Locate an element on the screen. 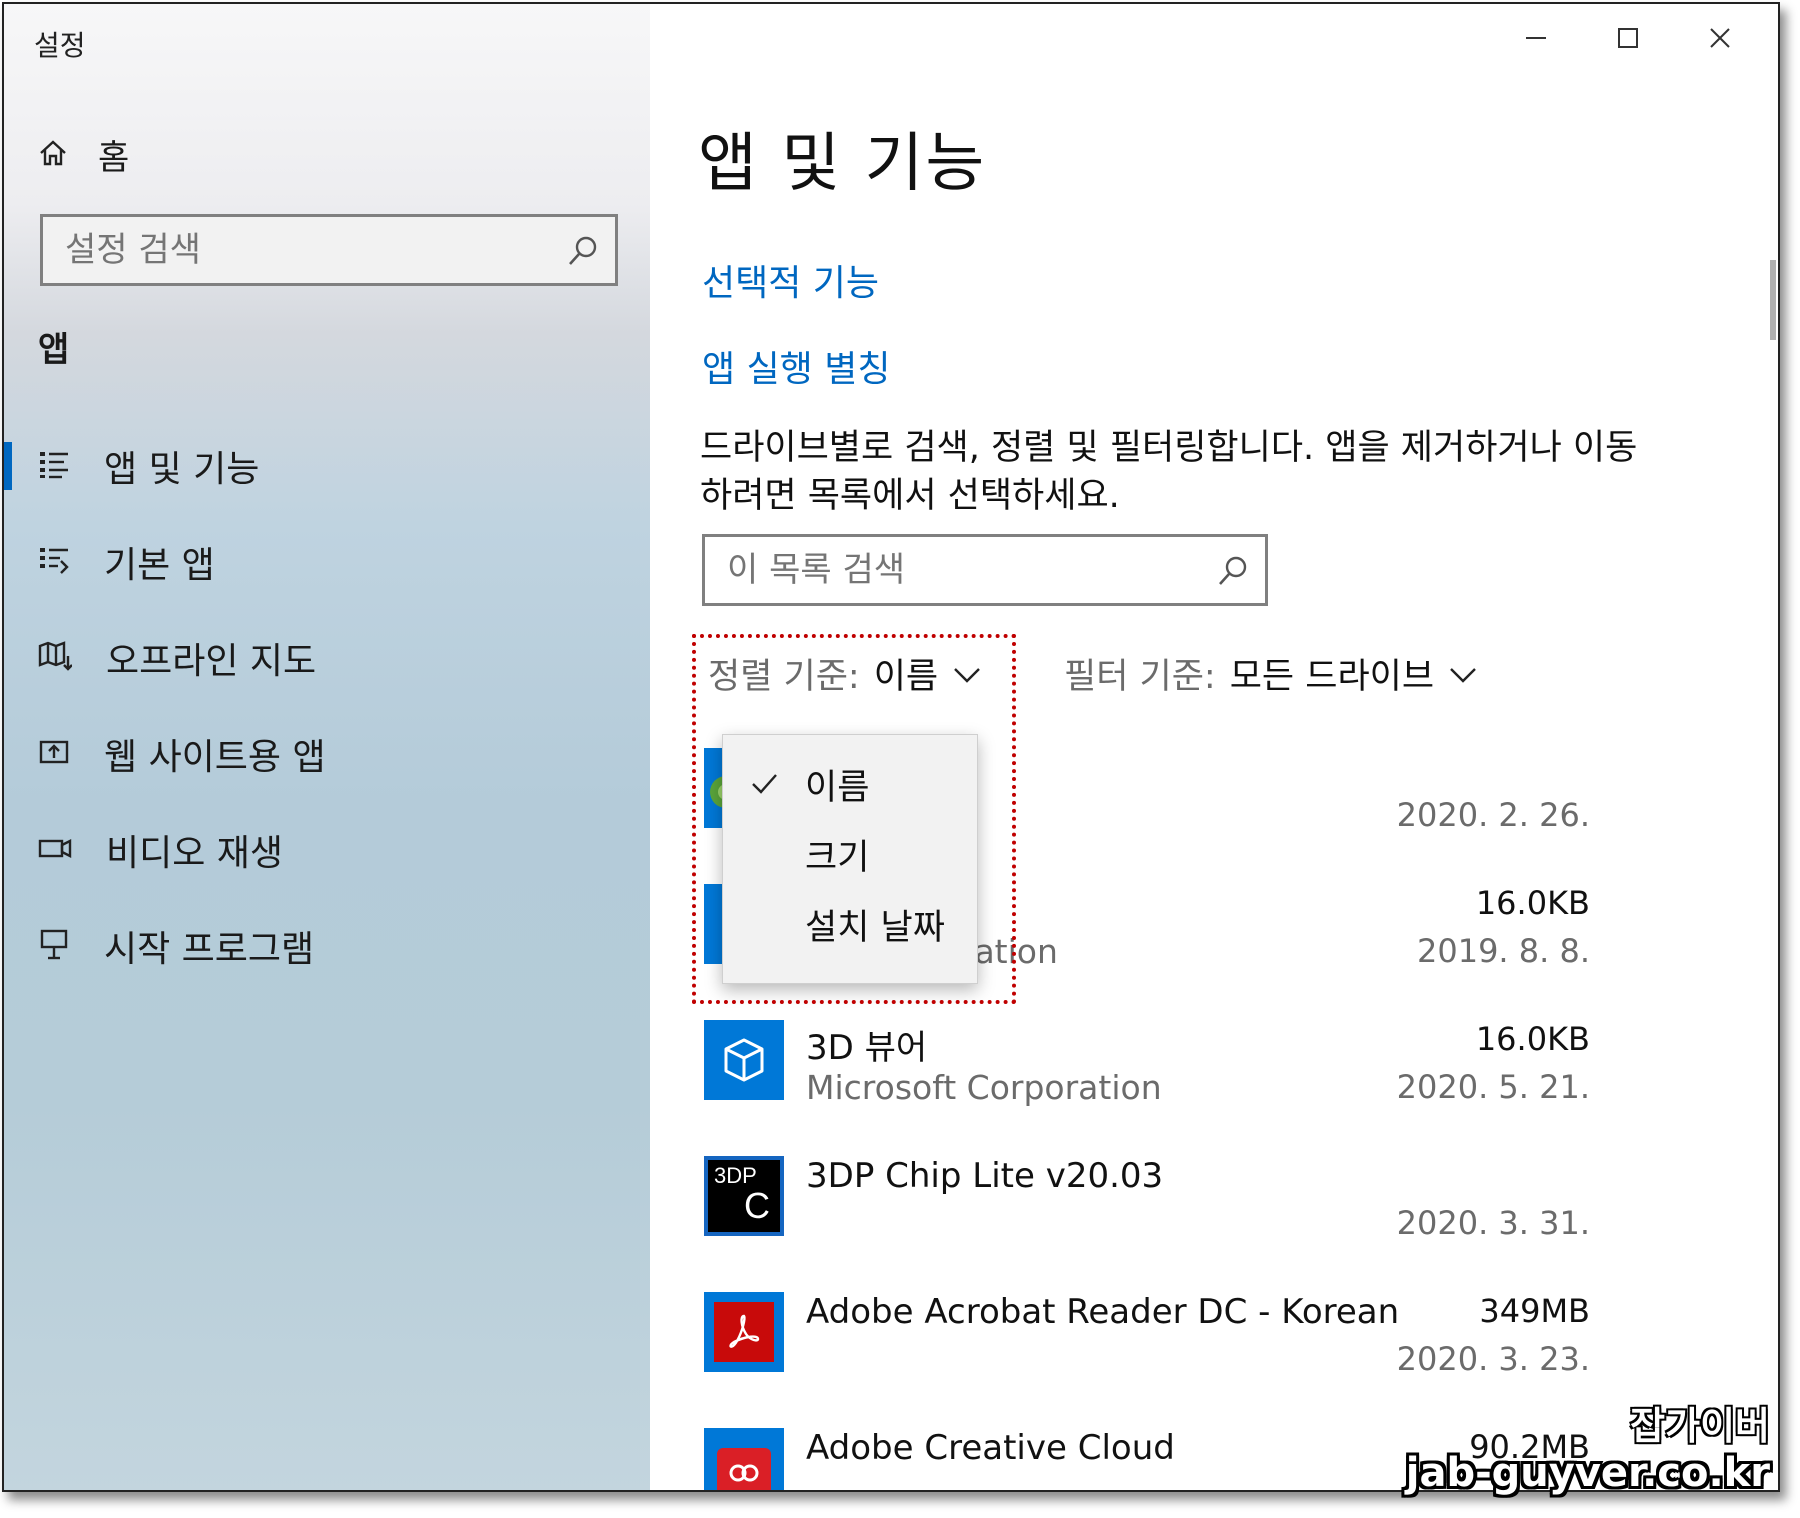  minimize-button is located at coordinates (1536, 40).